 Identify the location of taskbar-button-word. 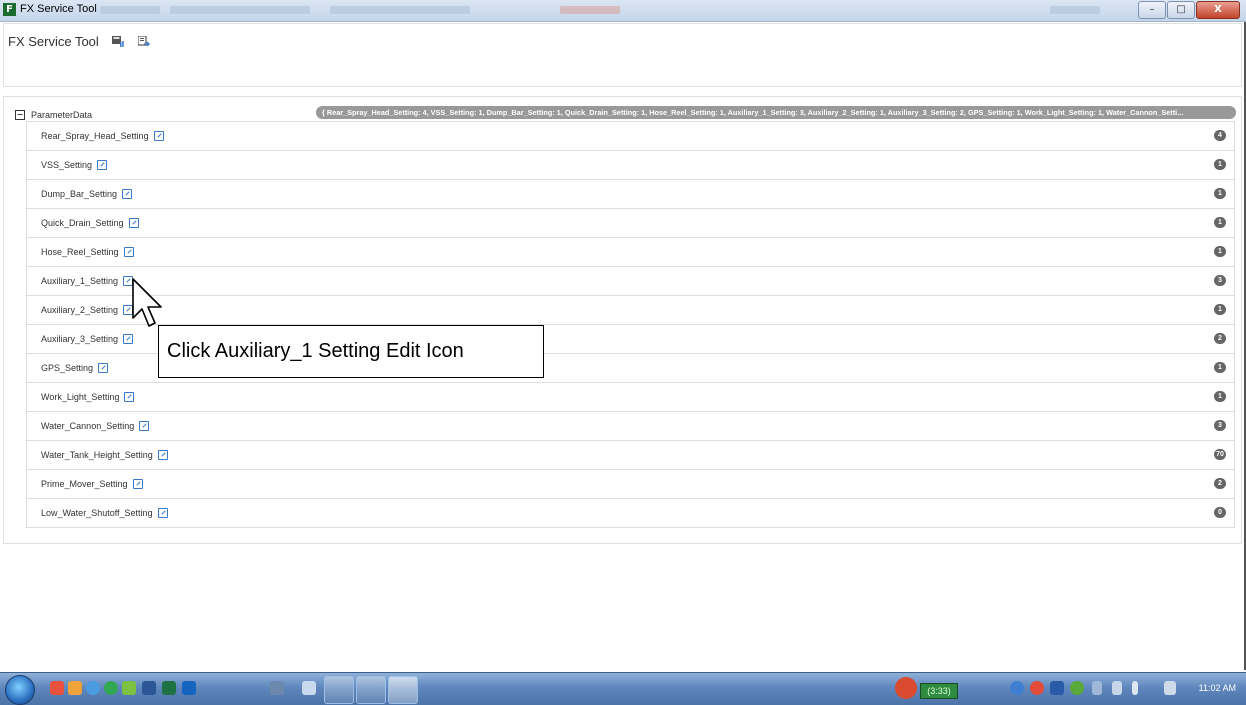
(371, 690).